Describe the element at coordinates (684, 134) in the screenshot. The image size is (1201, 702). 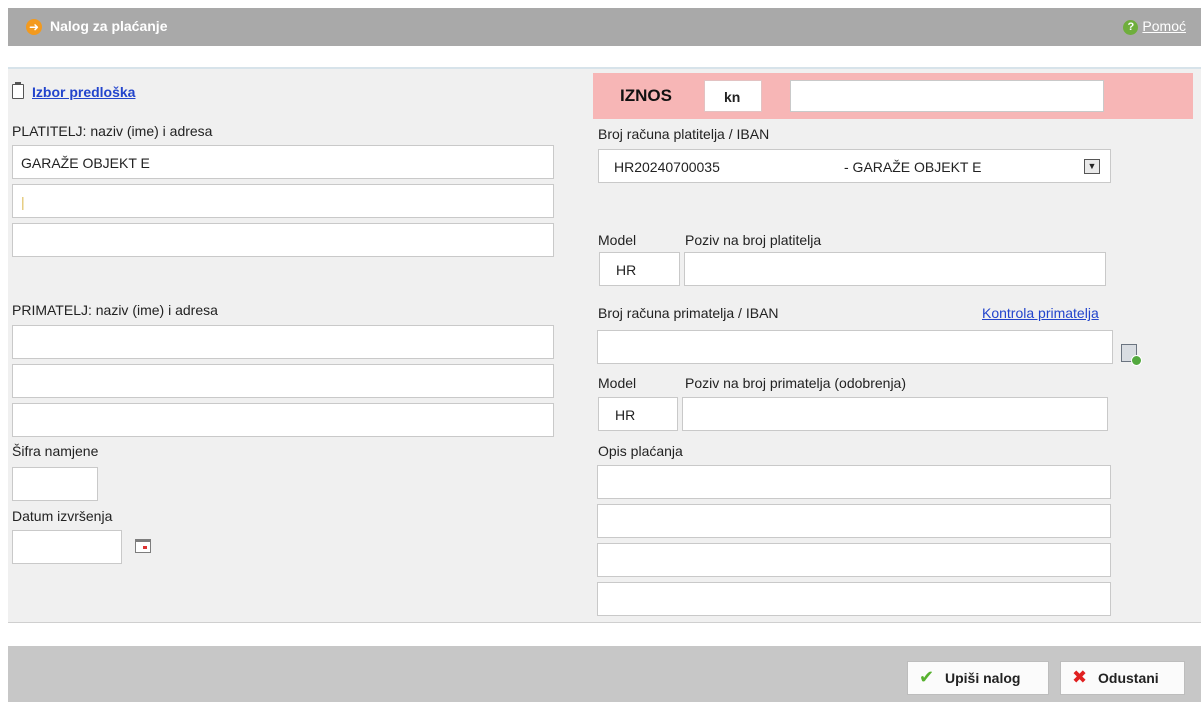
I see `payer-account-label: Broj računa platitelja / IBAN` at that location.